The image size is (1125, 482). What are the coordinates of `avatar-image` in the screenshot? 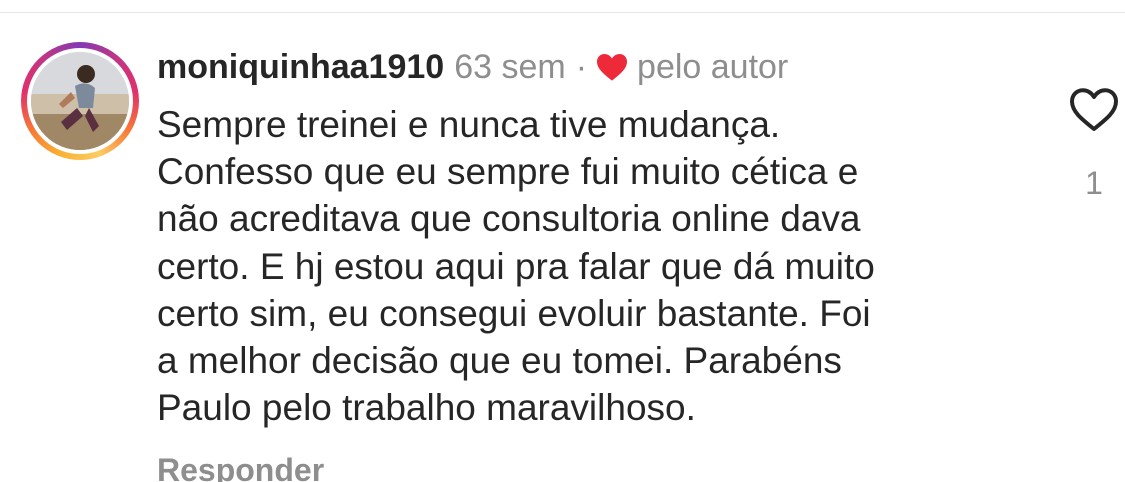 It's located at (80, 101).